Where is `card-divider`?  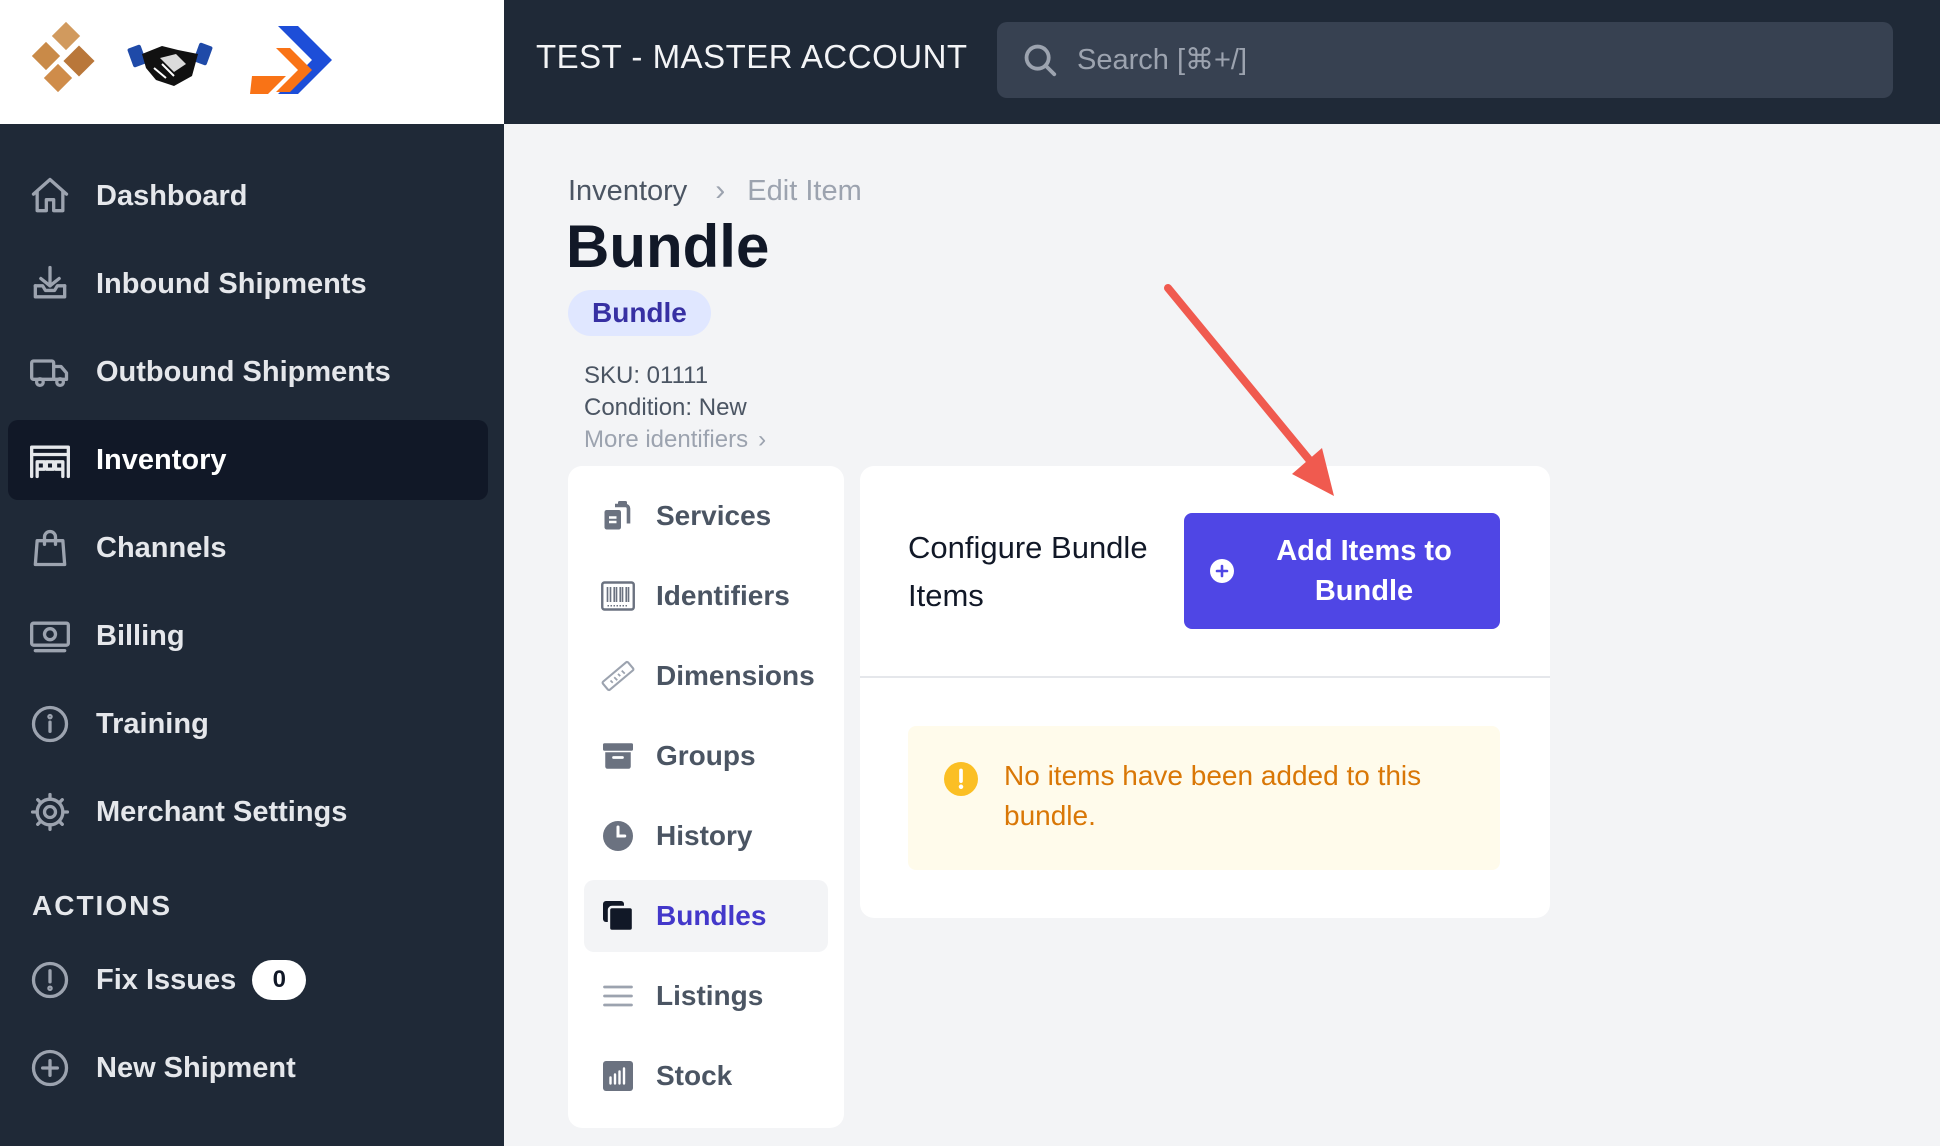 card-divider is located at coordinates (1205, 677).